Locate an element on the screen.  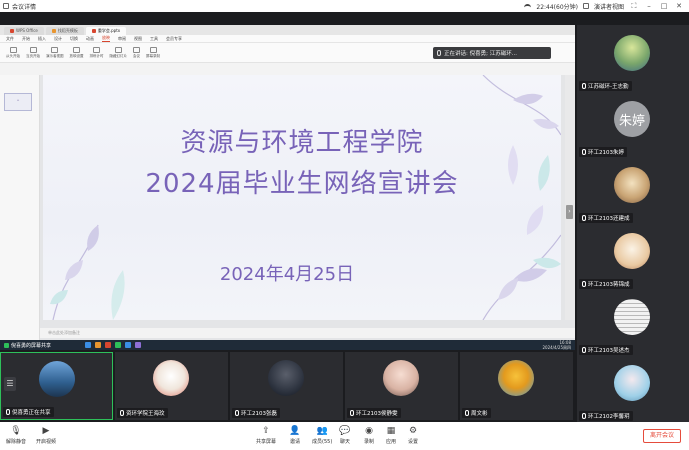
share-screen-icon: ⇪ is located at coordinates (266, 431).